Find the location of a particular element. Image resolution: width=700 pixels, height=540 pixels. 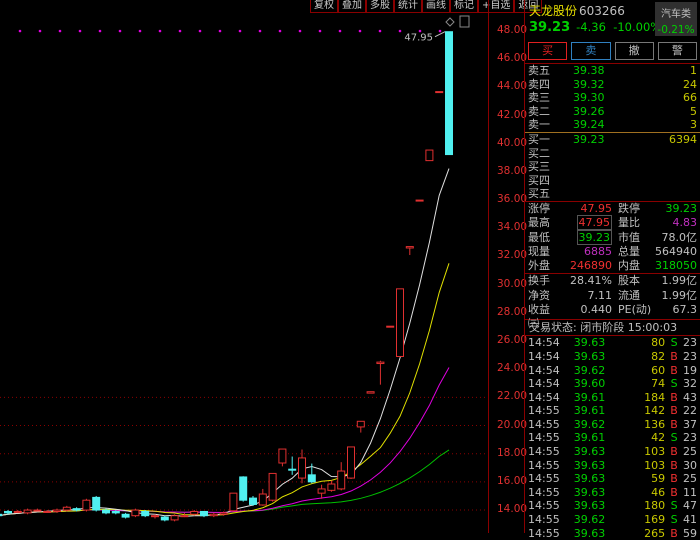

toolbar-button: 标记 is located at coordinates (464, 6).